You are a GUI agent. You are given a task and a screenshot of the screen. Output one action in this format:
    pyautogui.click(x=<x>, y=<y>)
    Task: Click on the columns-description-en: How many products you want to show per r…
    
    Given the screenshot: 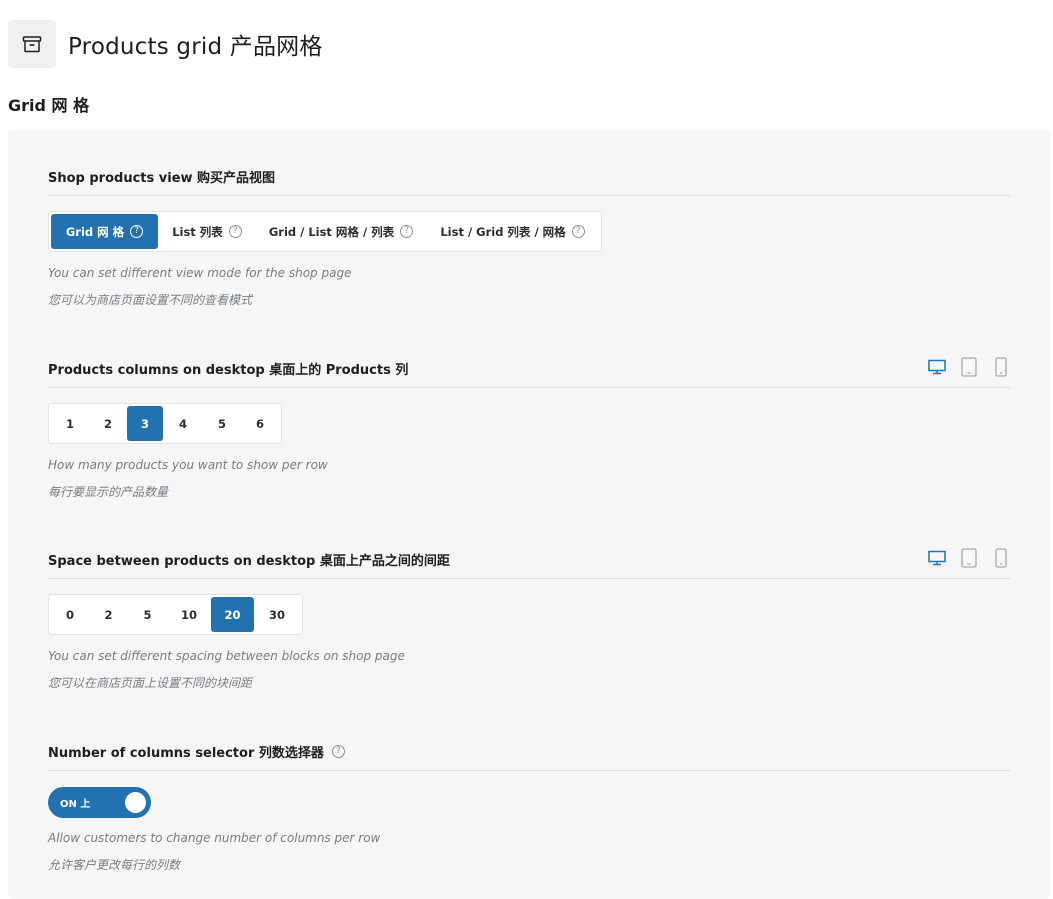 What is the action you would take?
    pyautogui.click(x=188, y=465)
    